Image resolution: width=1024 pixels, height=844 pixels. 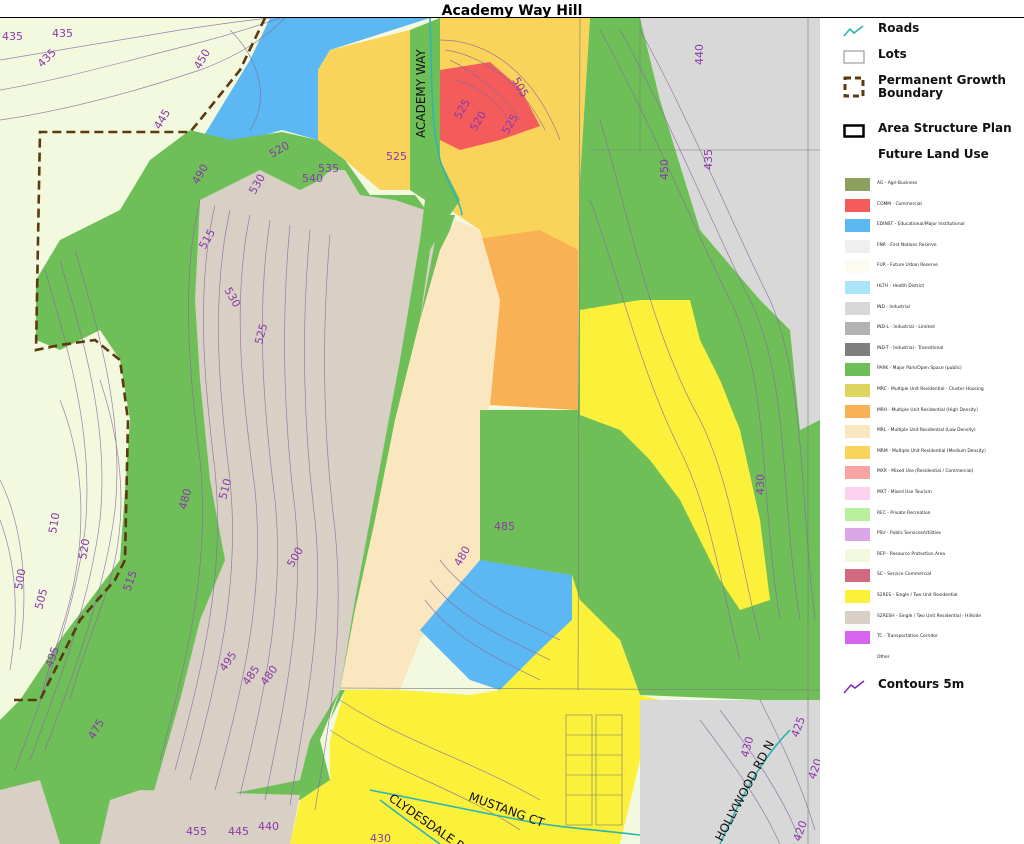 I want to click on land-use-legend-item: COMM - Commercial, so click(x=934, y=205).